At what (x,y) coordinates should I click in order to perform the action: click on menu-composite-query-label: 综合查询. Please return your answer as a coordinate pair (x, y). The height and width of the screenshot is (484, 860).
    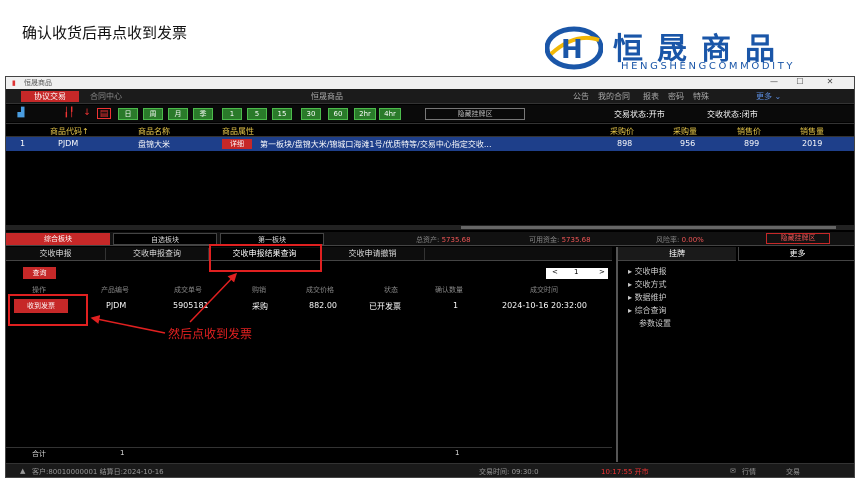
    Looking at the image, I should click on (650, 310).